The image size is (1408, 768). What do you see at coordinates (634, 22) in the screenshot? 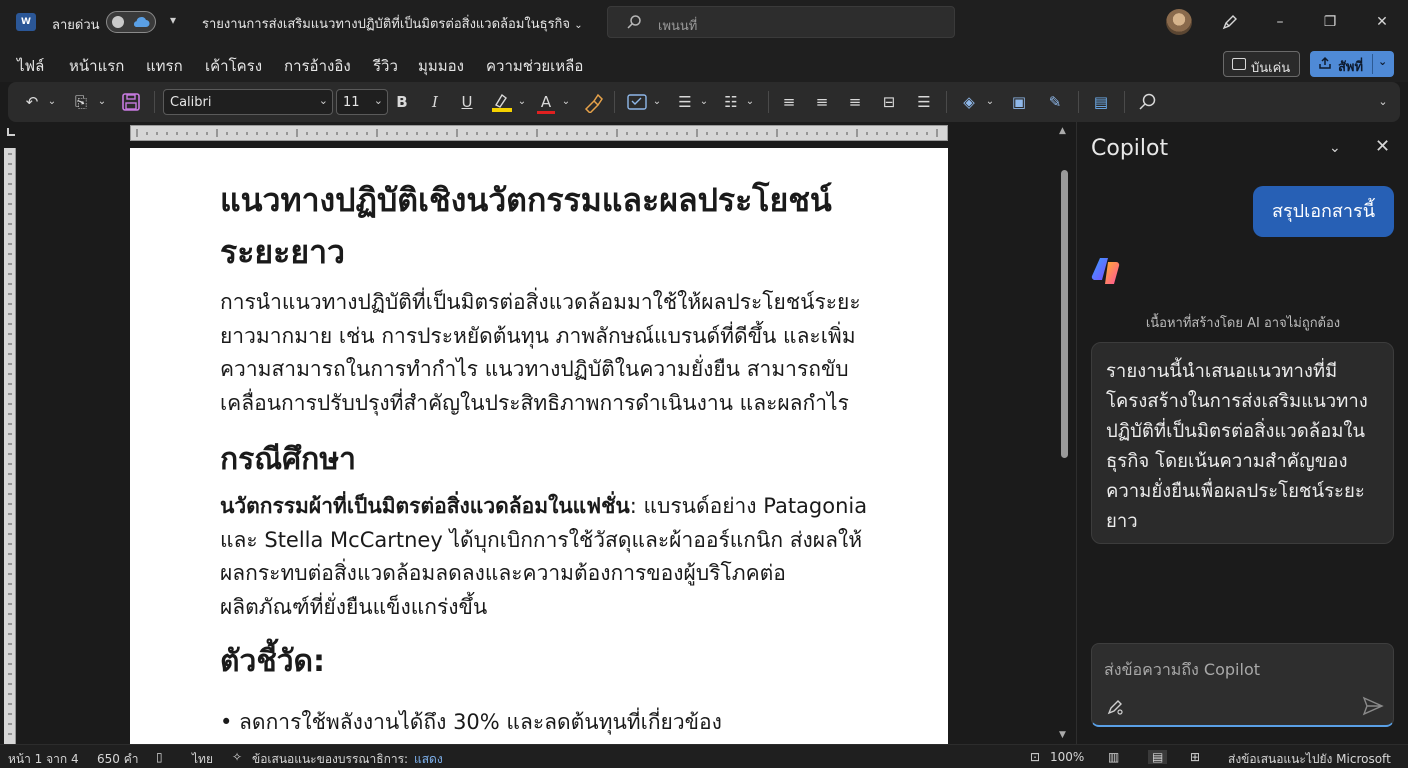
I see `search-icon` at bounding box center [634, 22].